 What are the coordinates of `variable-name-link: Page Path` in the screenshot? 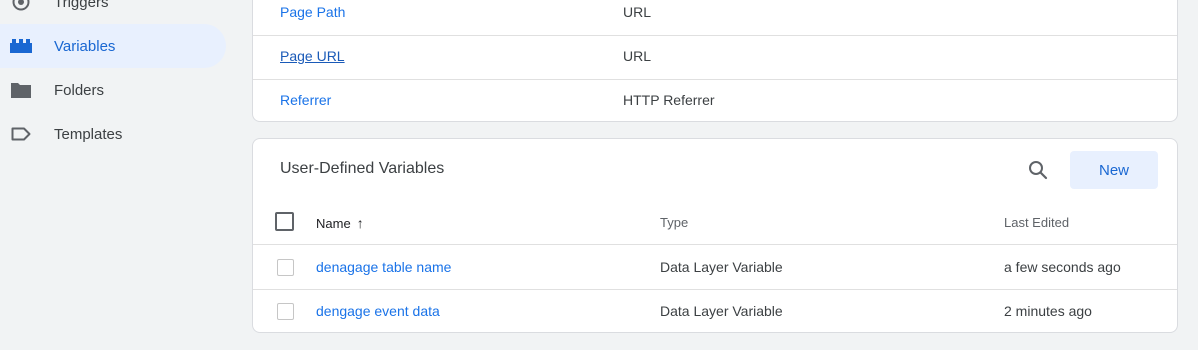 It's located at (312, 12).